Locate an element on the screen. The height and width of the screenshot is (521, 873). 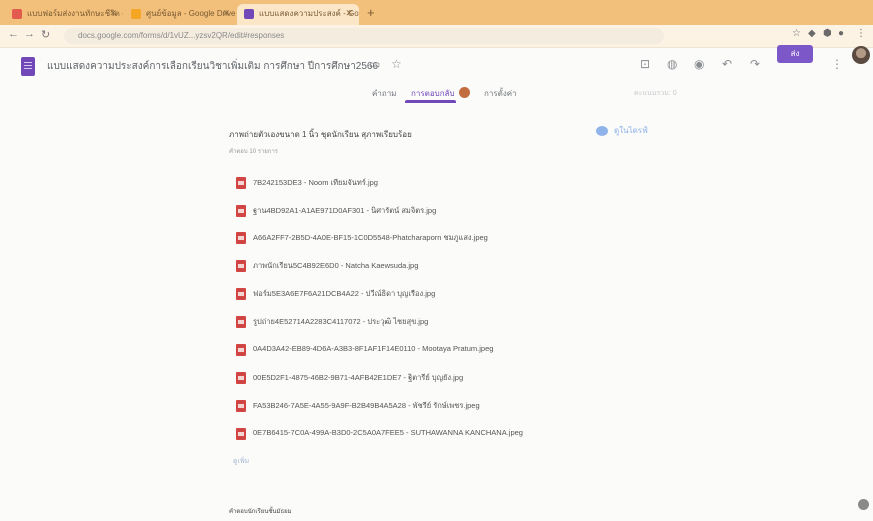
undo-icon: ↶ is located at coordinates (727, 64).